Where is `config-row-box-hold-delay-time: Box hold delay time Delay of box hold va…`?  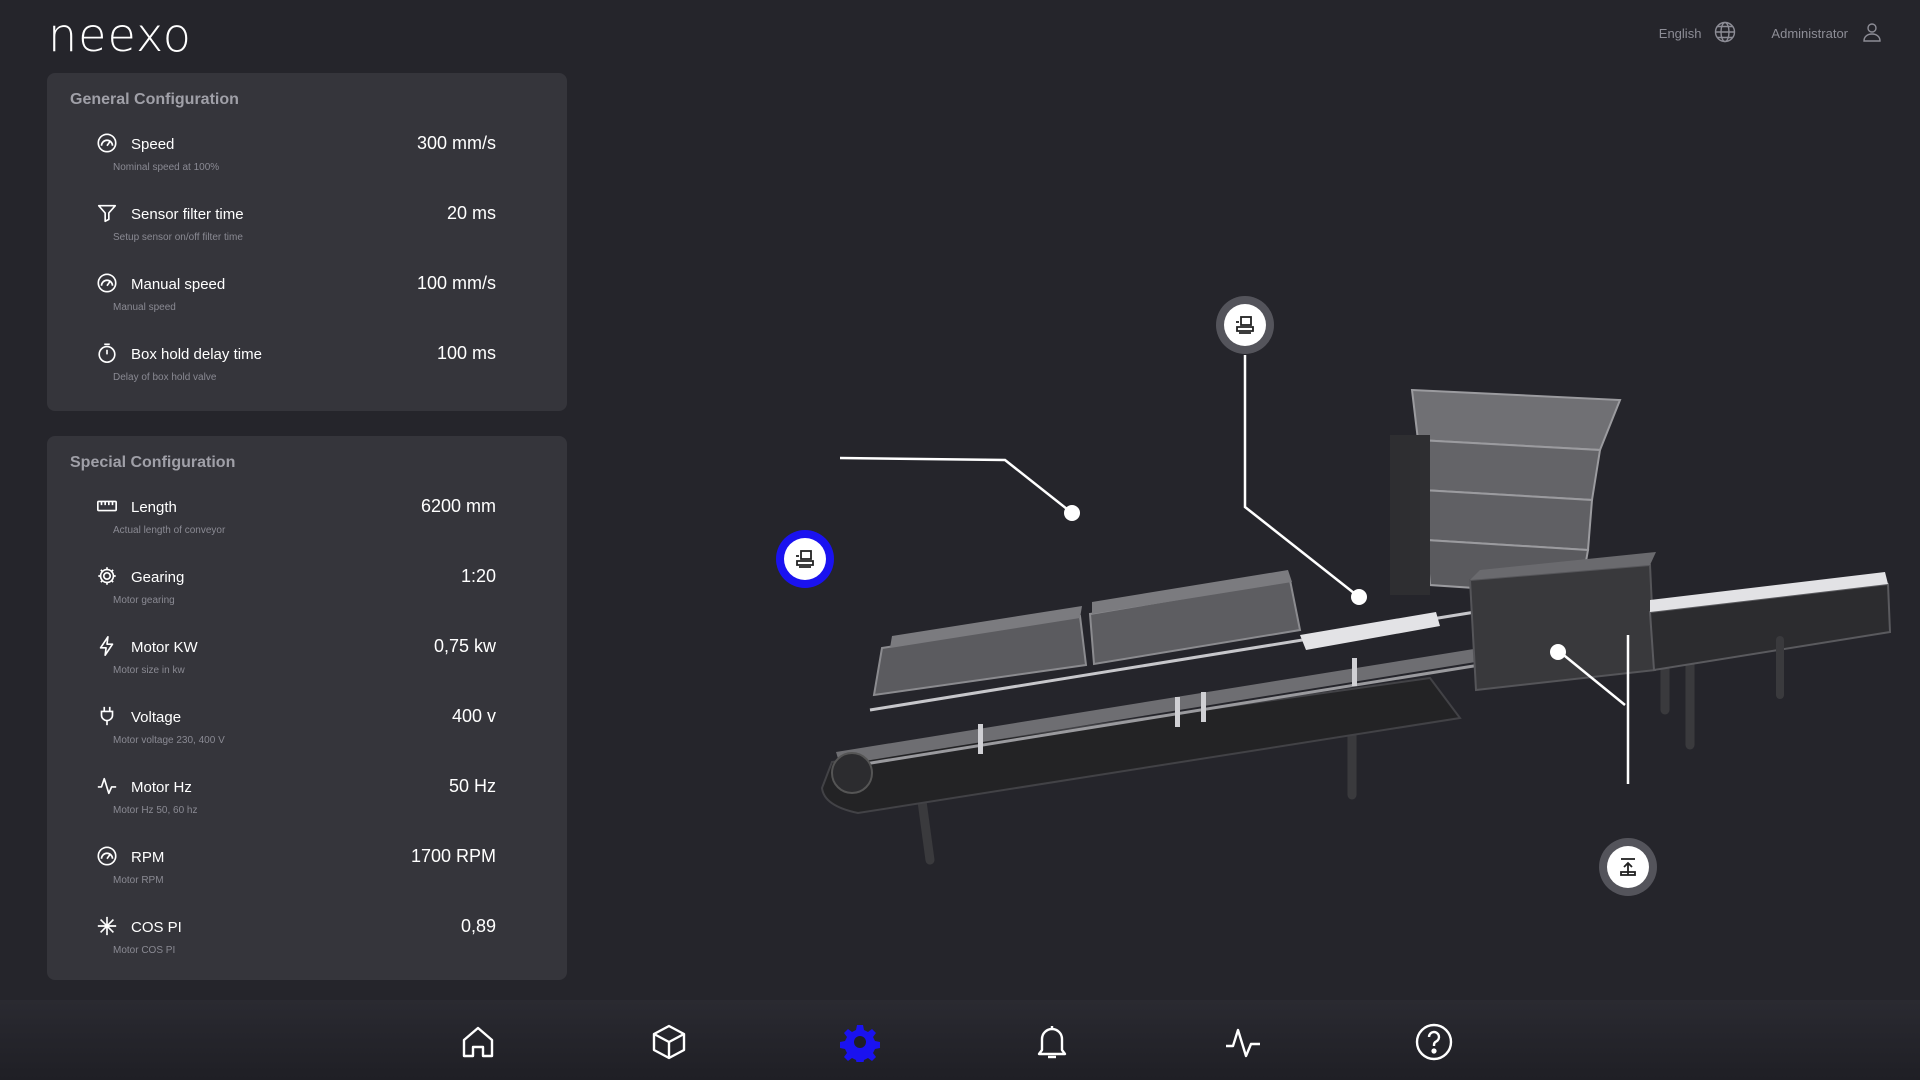 config-row-box-hold-delay-time: Box hold delay time Delay of box hold va… is located at coordinates (307, 373).